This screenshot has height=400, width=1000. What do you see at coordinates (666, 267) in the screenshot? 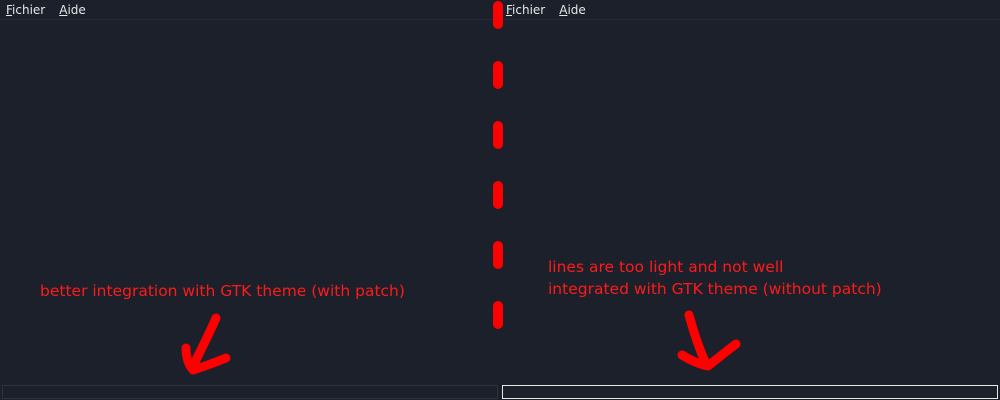
I see `annotation-line-1: lines are too light and not well` at bounding box center [666, 267].